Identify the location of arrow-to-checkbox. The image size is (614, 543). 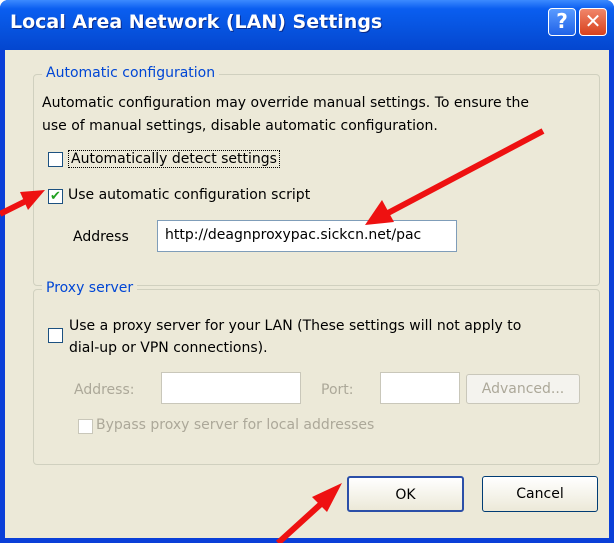
(22, 203).